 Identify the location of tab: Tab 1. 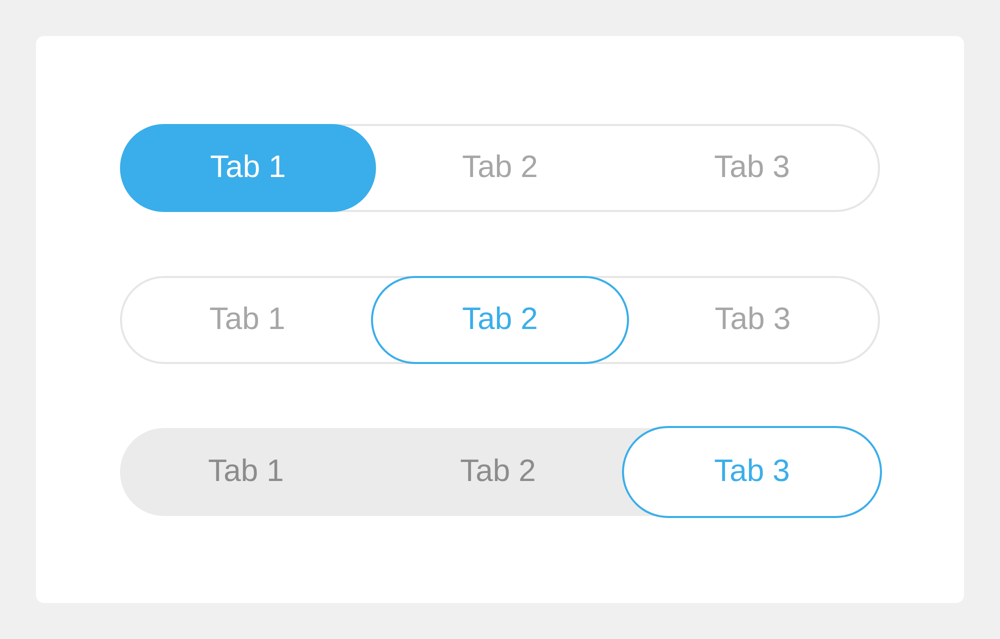
(248, 168).